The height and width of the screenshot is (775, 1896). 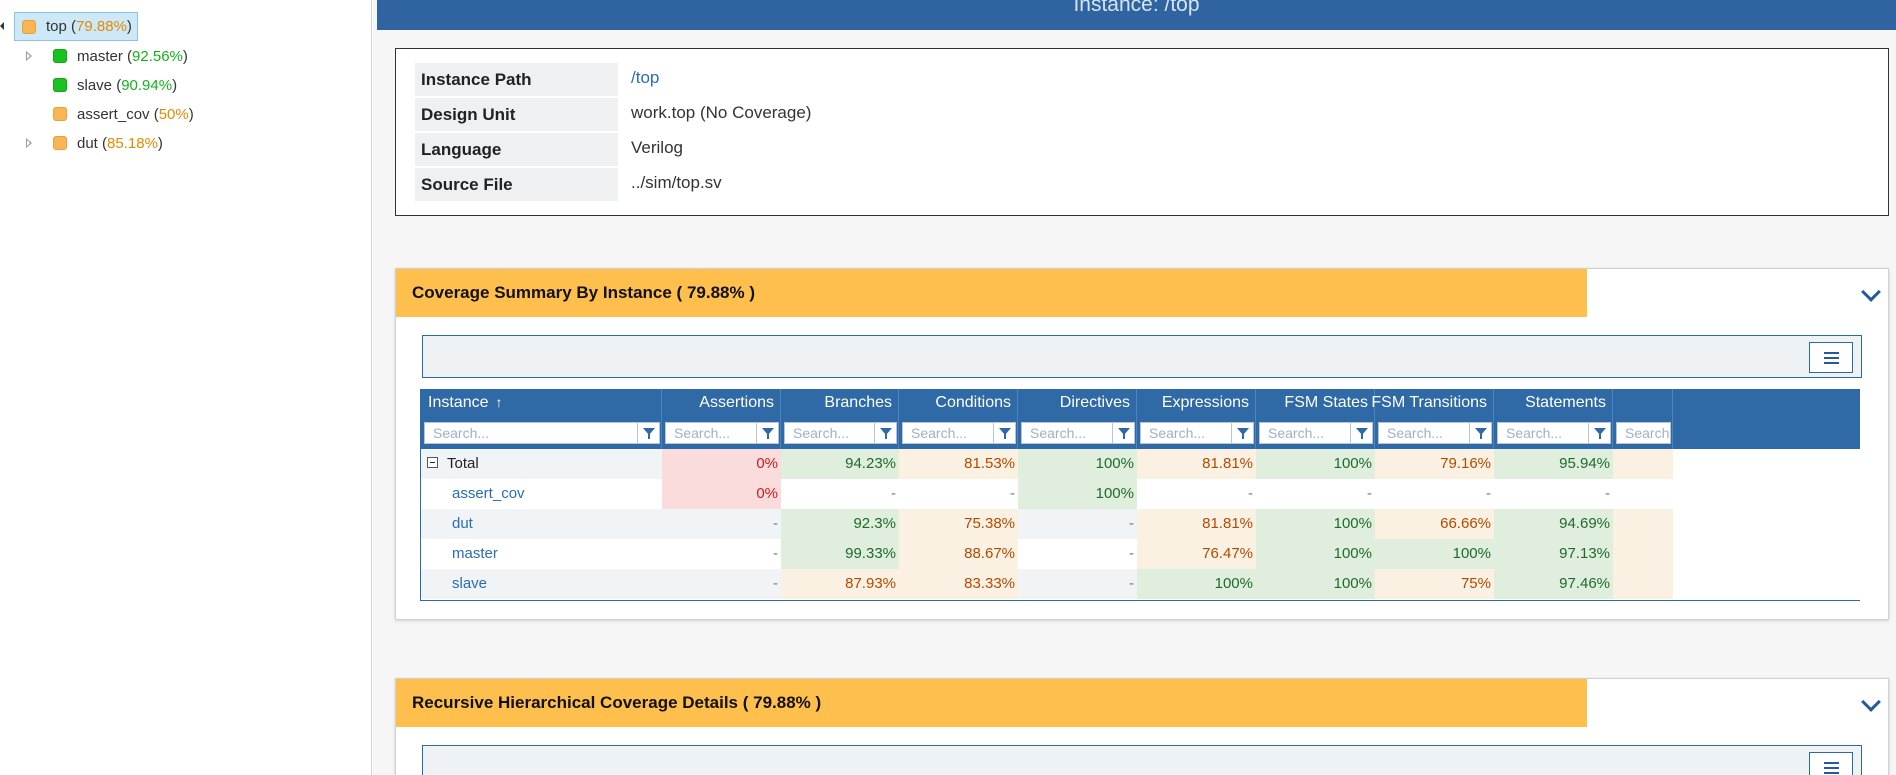 What do you see at coordinates (1326, 403) in the screenshot?
I see `column-label: FSM States` at bounding box center [1326, 403].